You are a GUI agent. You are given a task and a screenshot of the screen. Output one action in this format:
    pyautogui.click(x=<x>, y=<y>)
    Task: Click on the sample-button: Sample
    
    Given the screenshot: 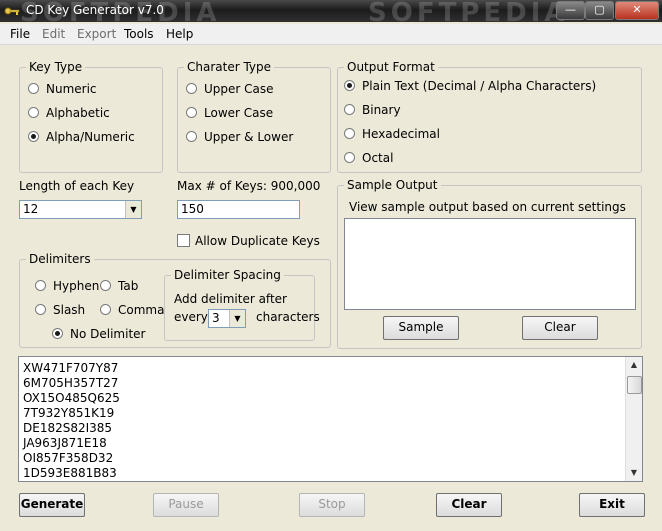 What is the action you would take?
    pyautogui.click(x=421, y=328)
    